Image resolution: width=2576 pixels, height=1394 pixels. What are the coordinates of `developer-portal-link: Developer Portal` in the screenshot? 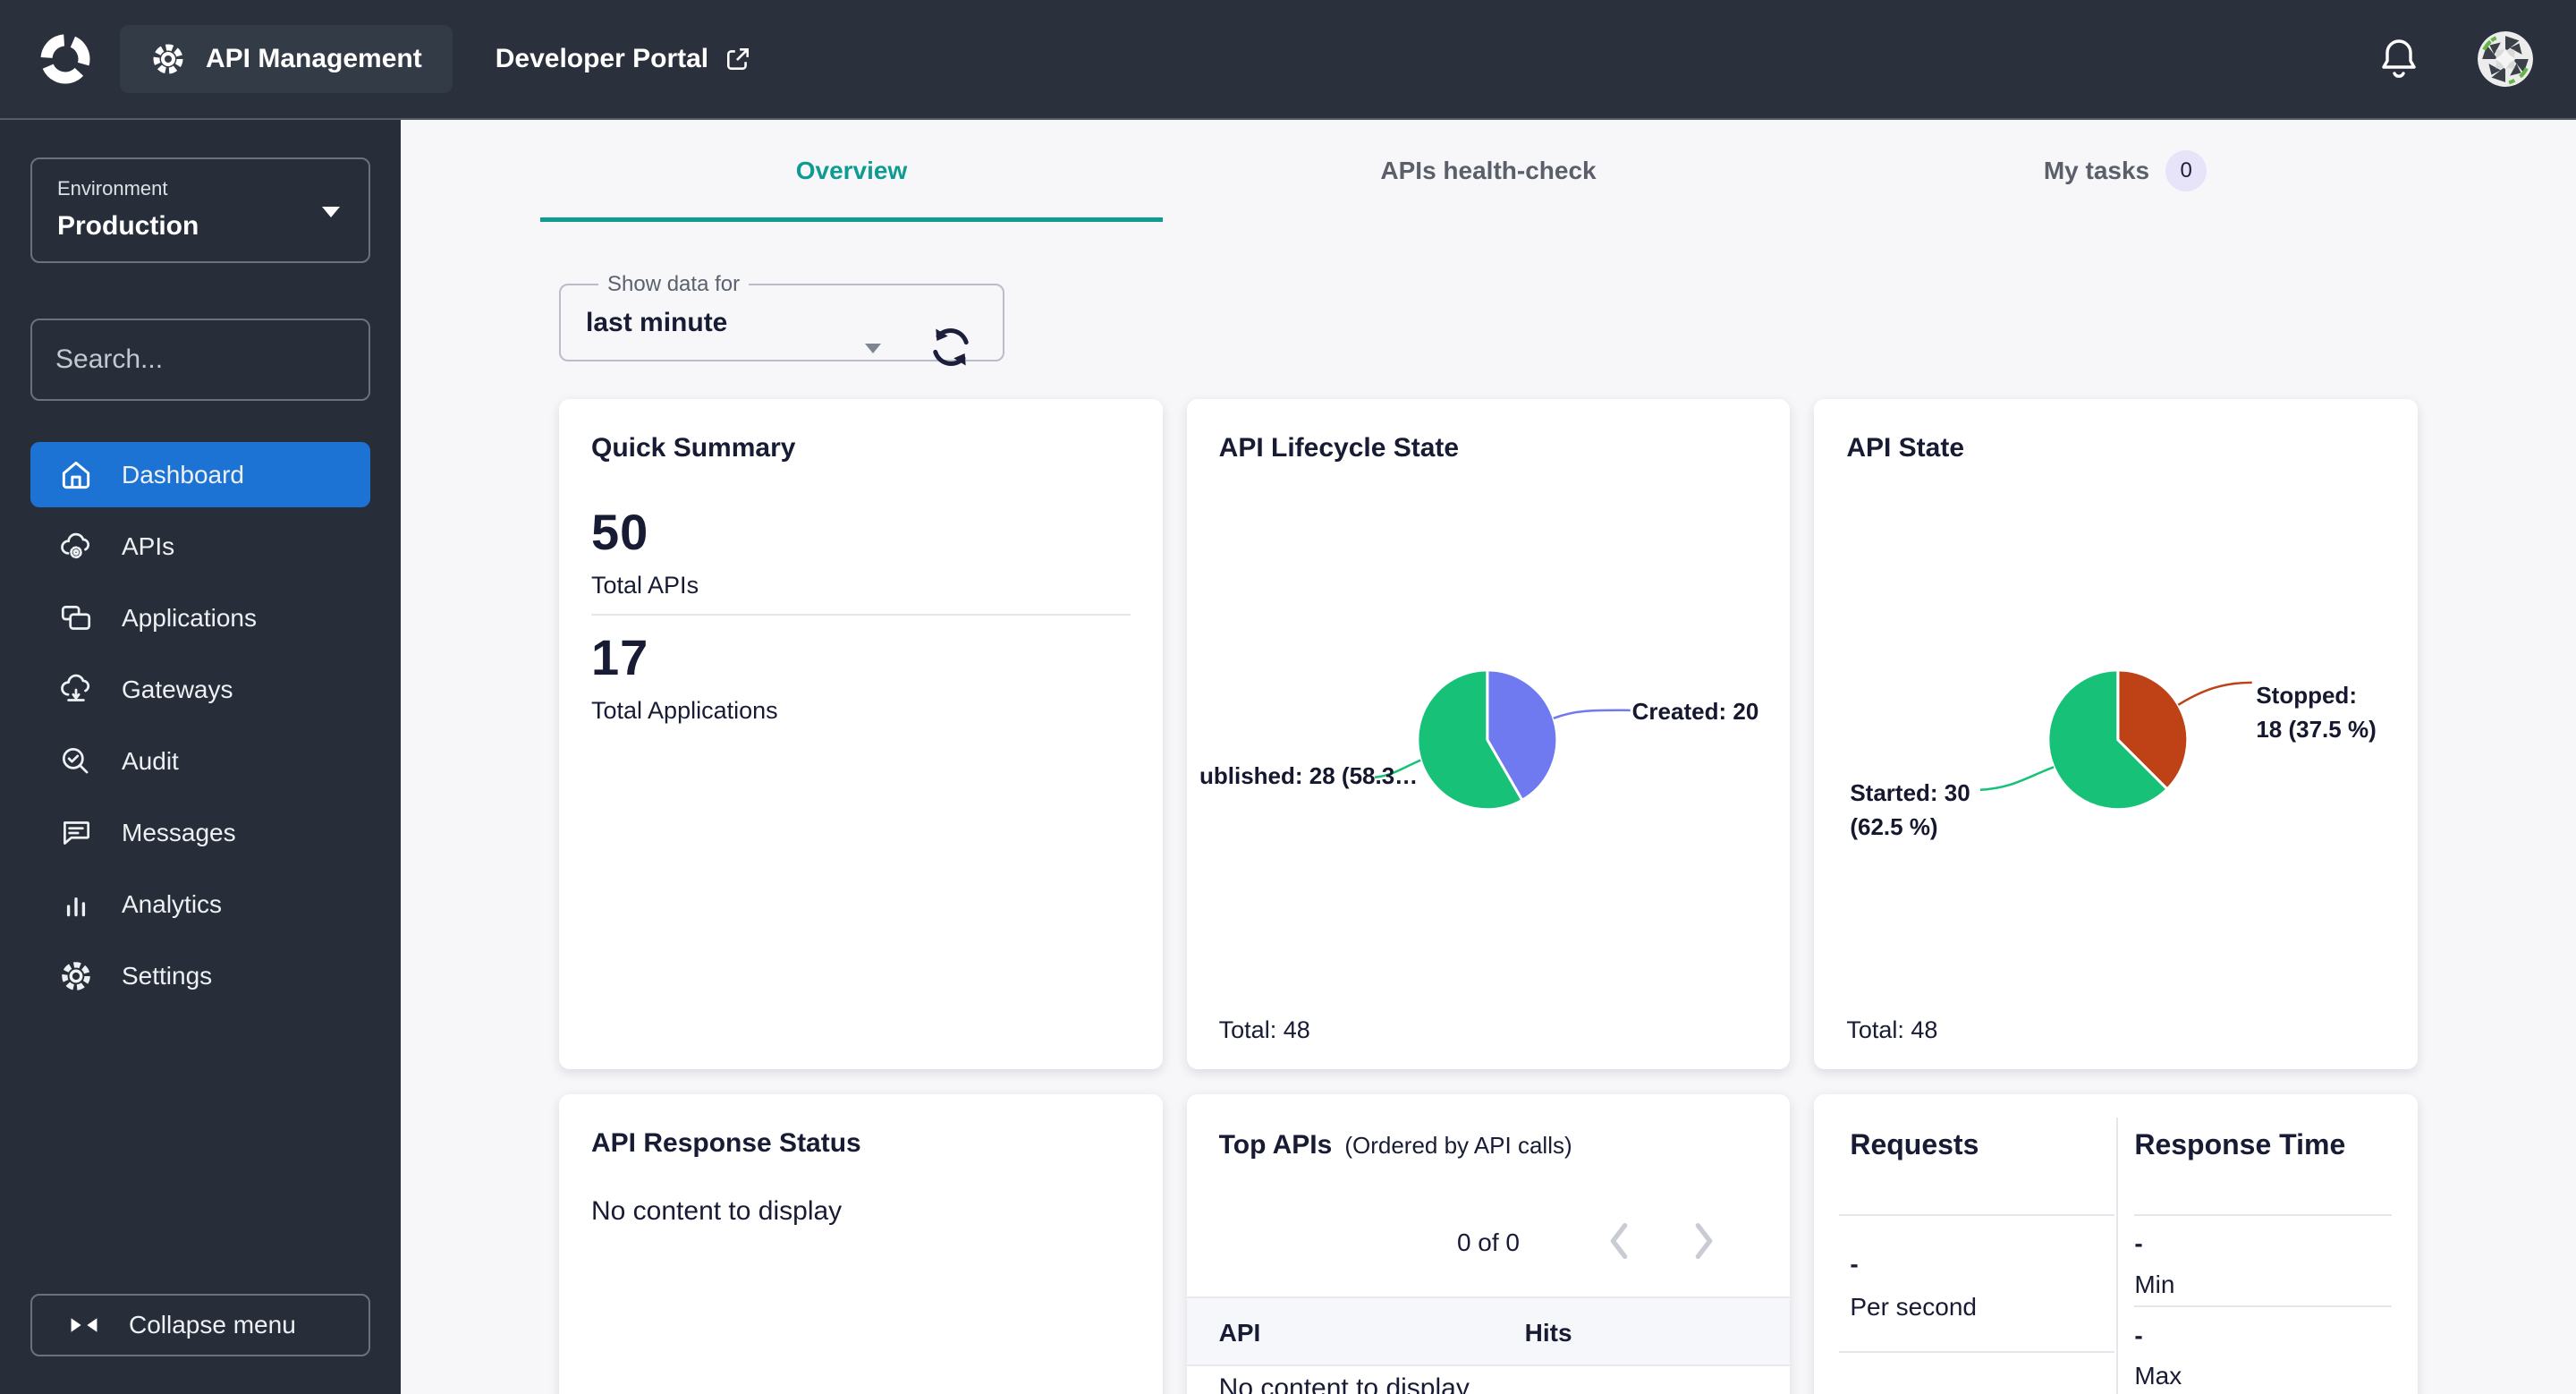 It's located at (623, 59).